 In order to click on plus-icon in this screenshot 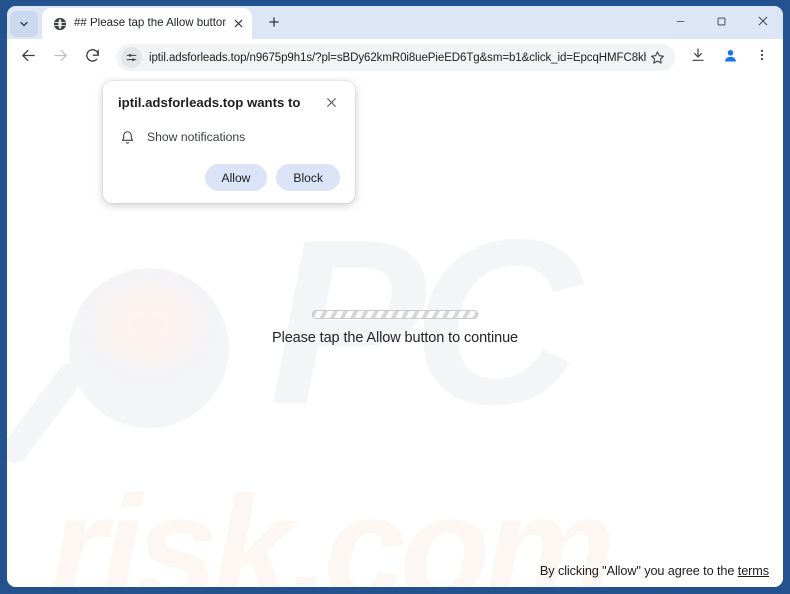, I will do `click(274, 24)`.